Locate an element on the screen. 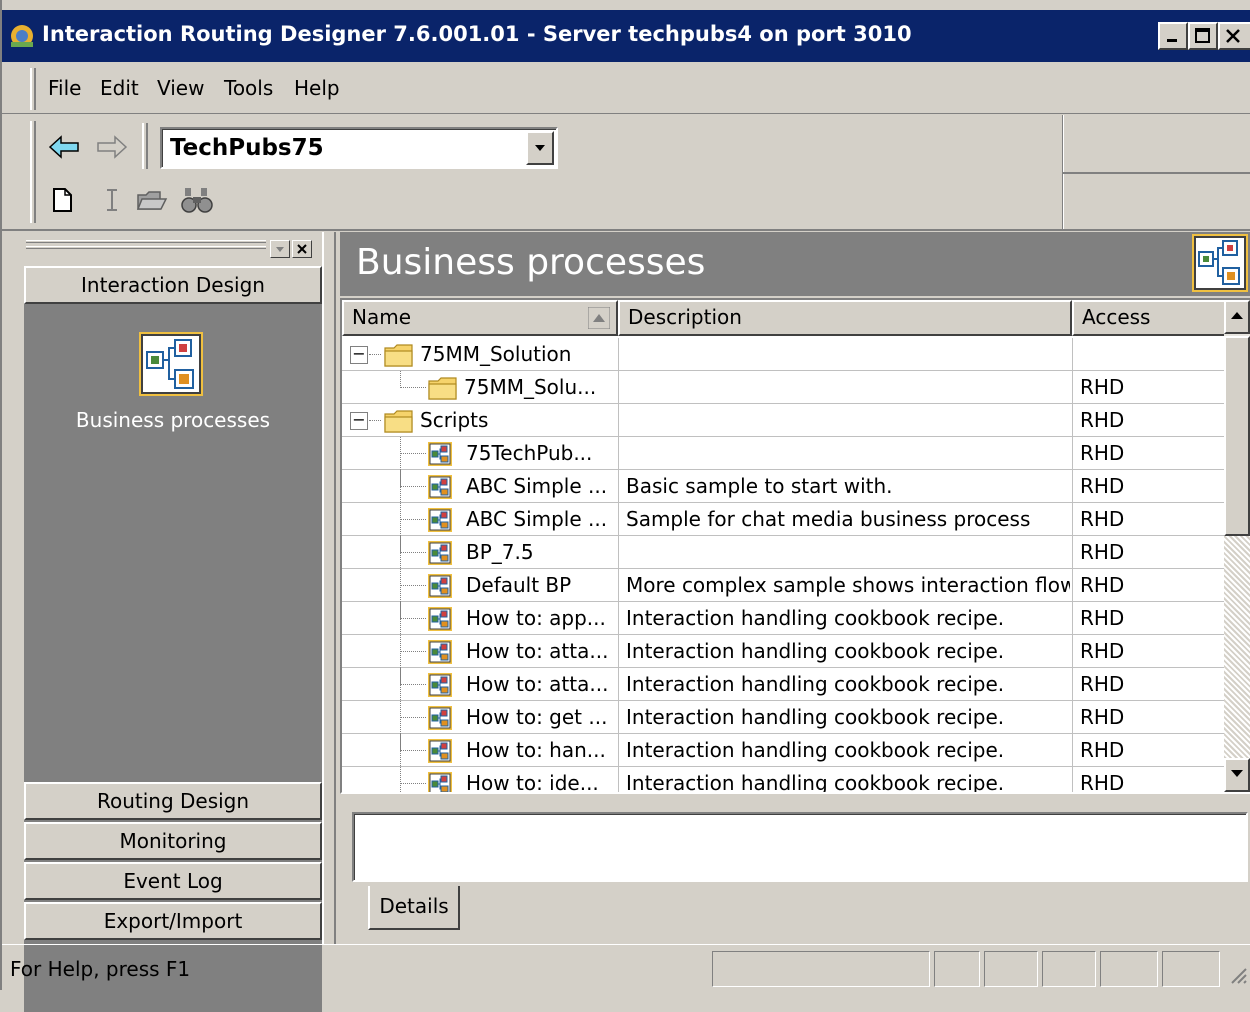 The image size is (1250, 1012). pane-header is located at coordinates (173, 248).